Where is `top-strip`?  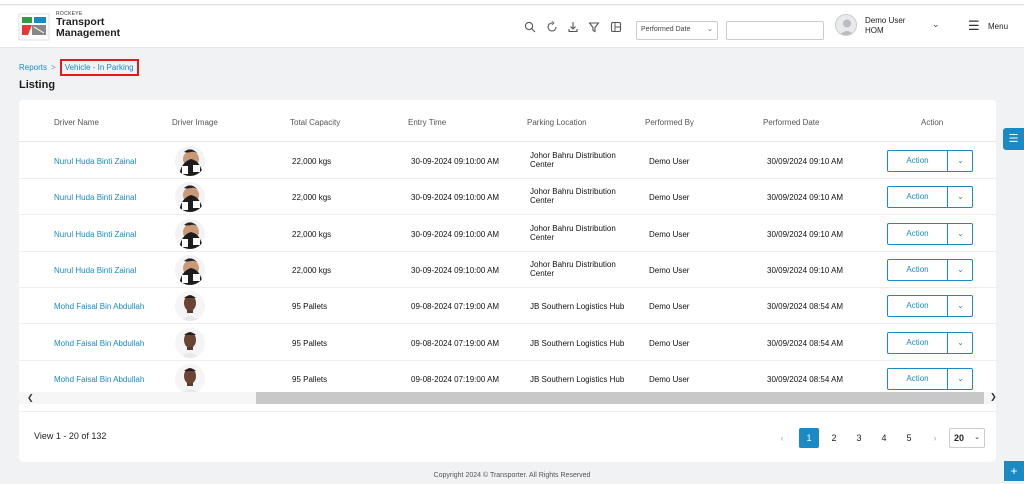
top-strip is located at coordinates (512, 2).